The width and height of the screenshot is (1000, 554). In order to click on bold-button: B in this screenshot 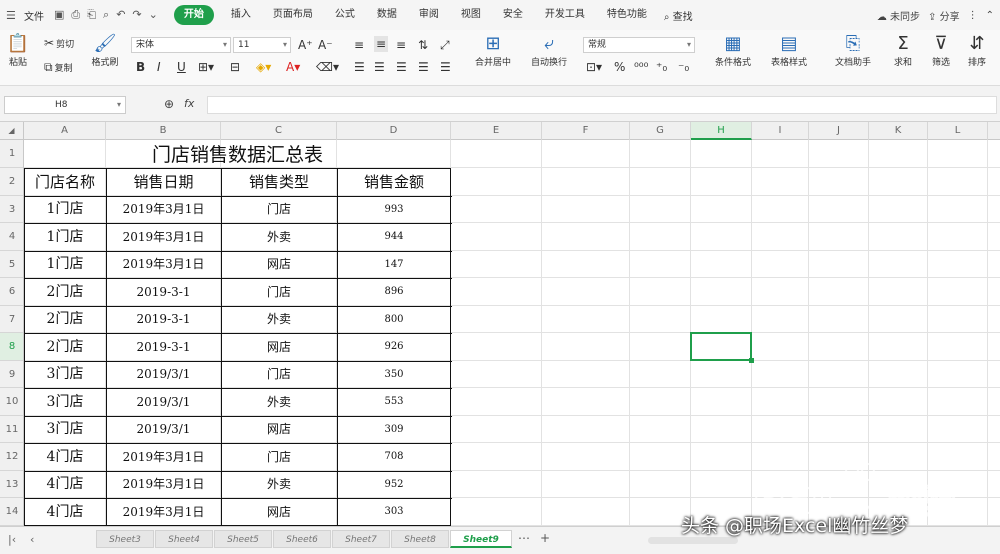, I will do `click(140, 67)`.